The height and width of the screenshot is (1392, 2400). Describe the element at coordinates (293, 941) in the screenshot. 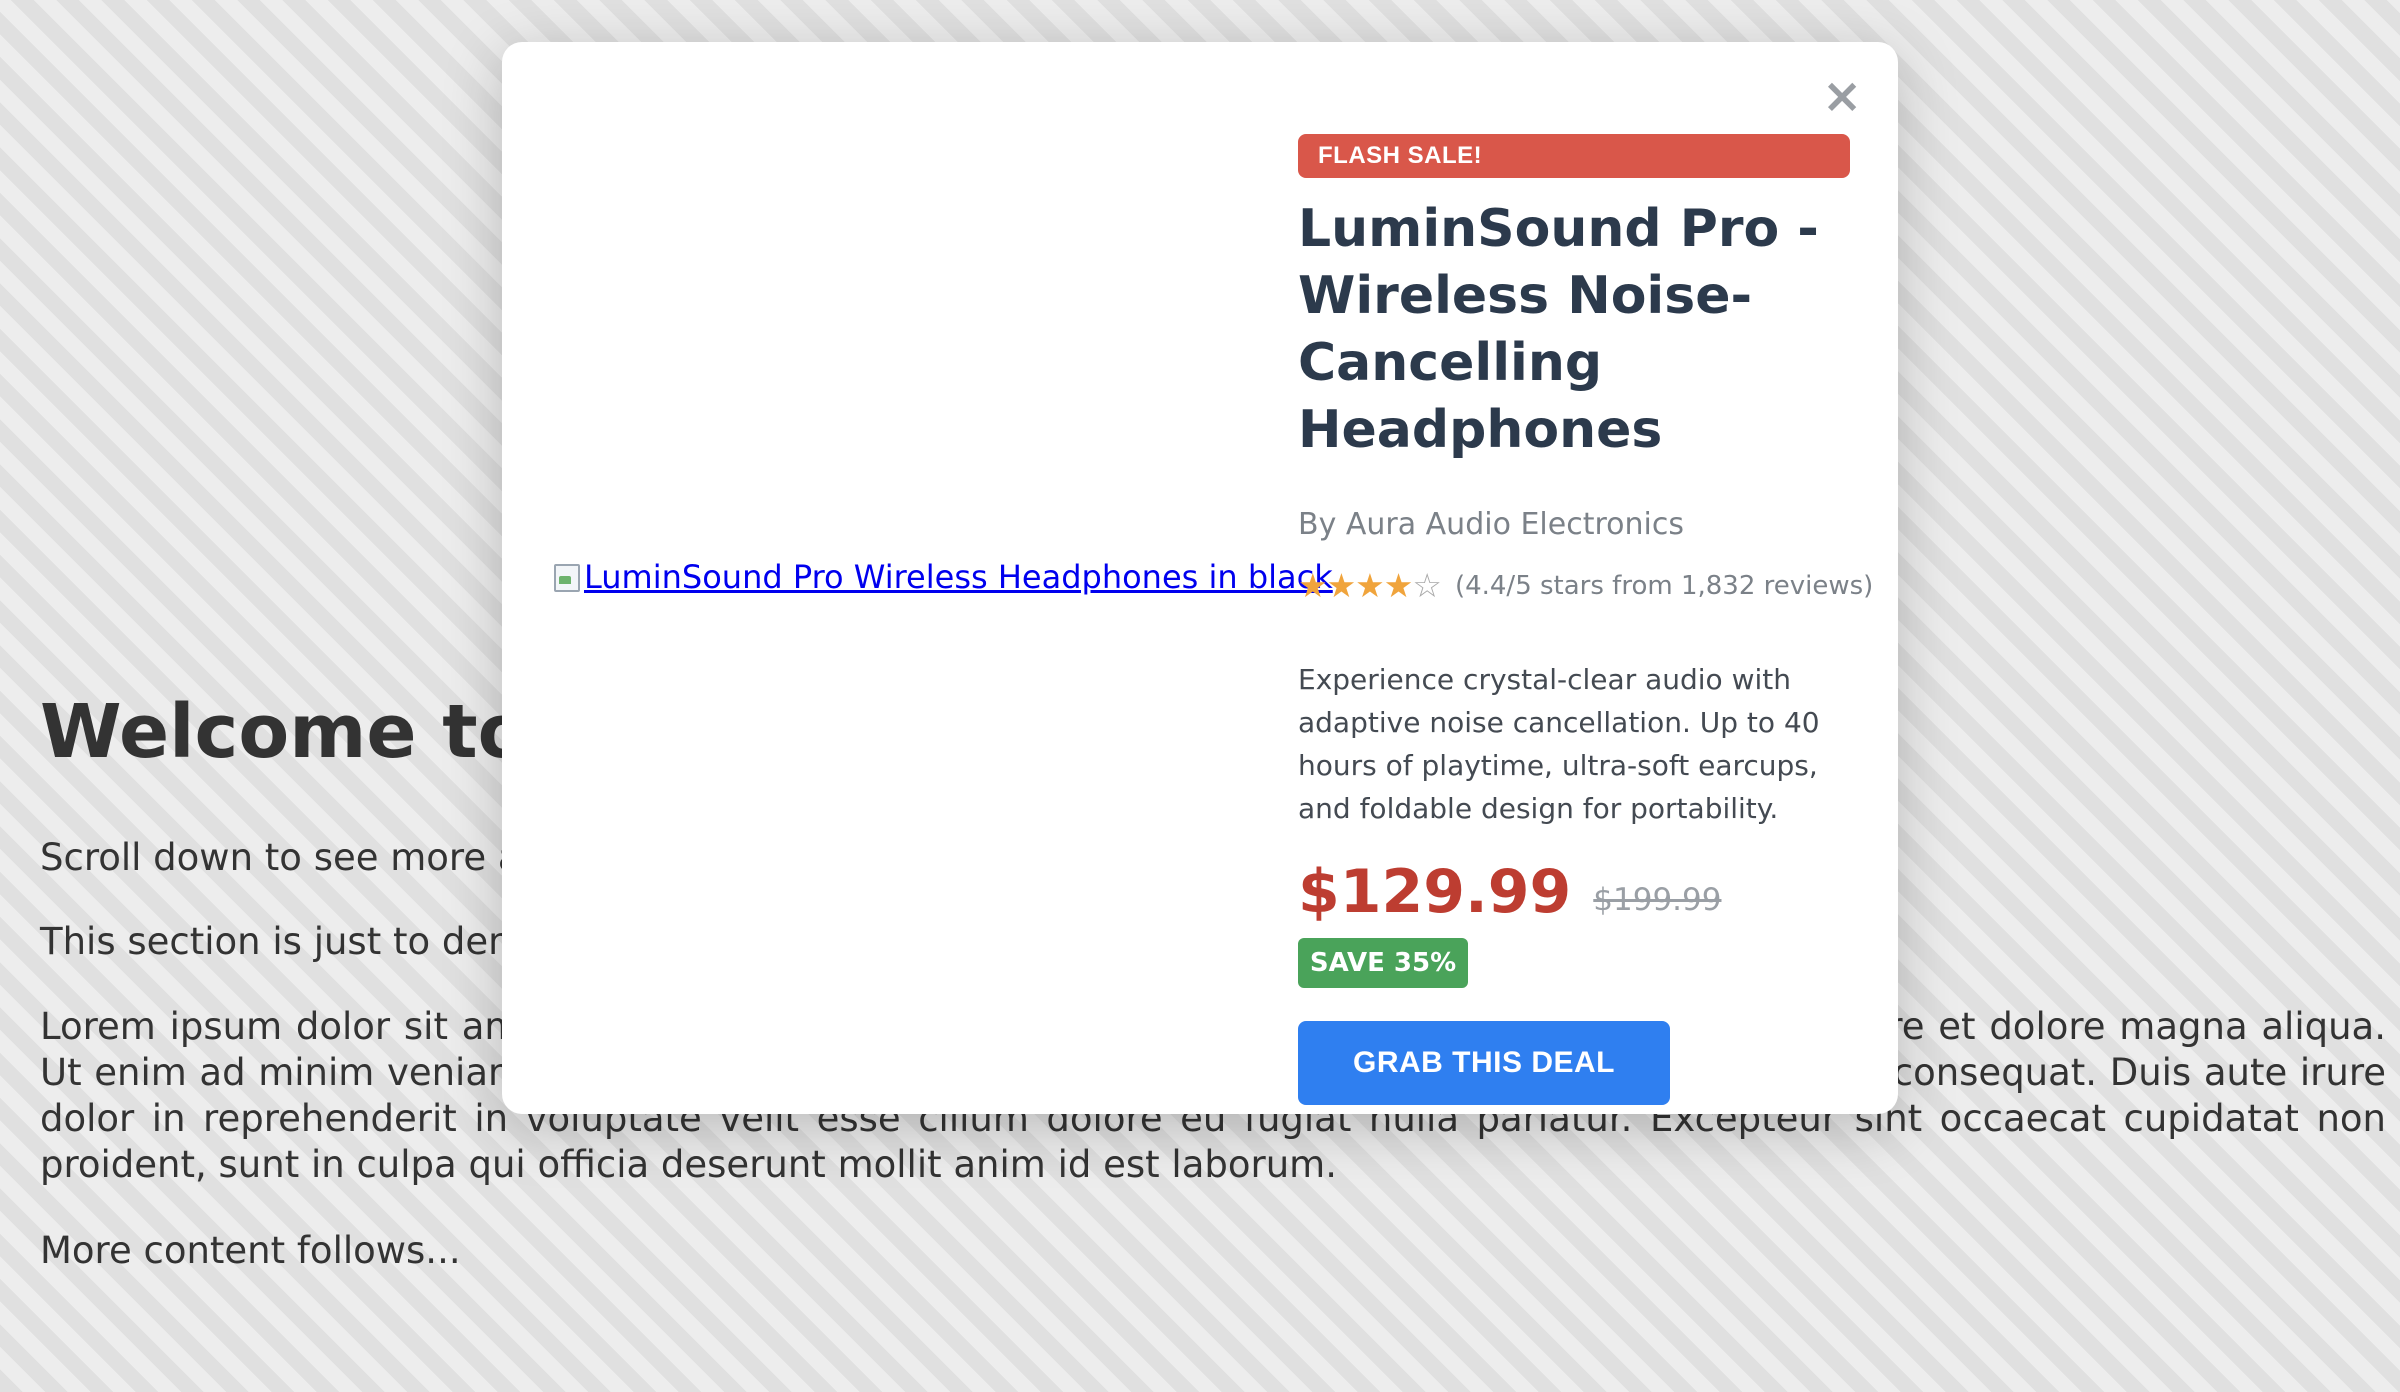

I see `demo-paragraph: This section is just to demo` at that location.